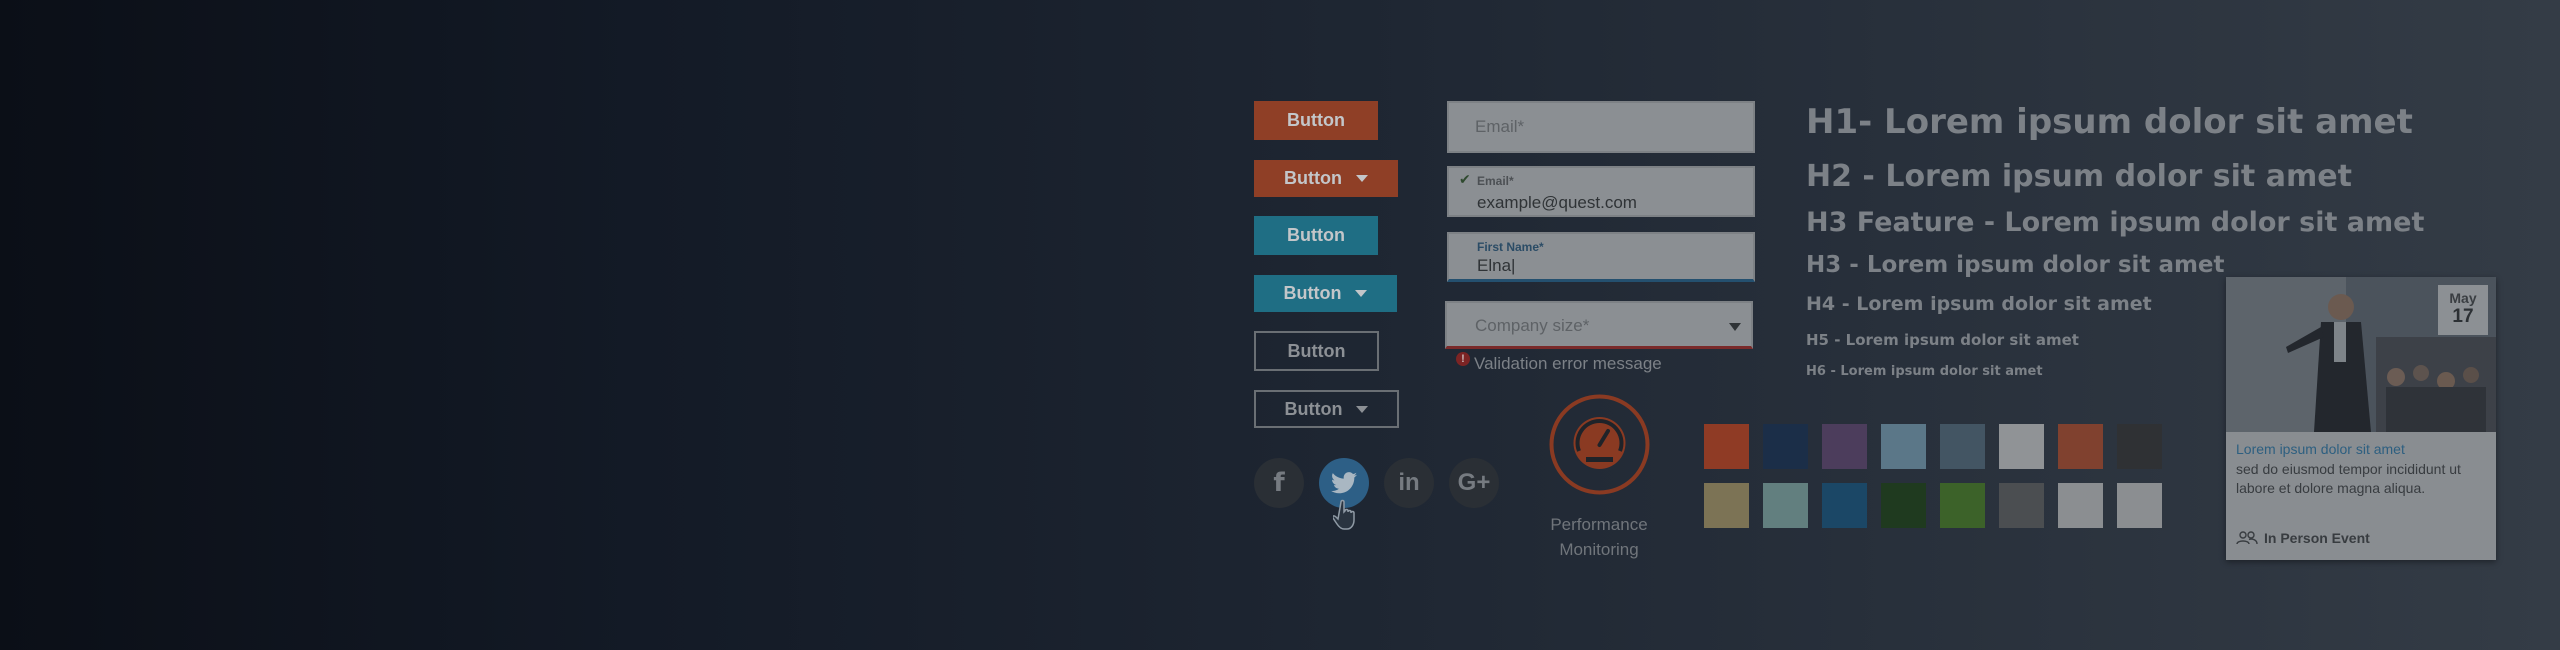 Image resolution: width=2560 pixels, height=650 pixels. What do you see at coordinates (2115, 222) in the screenshot?
I see `heading-h3-feature: H3 Feature - Lorem ipsum dolor sit amet` at bounding box center [2115, 222].